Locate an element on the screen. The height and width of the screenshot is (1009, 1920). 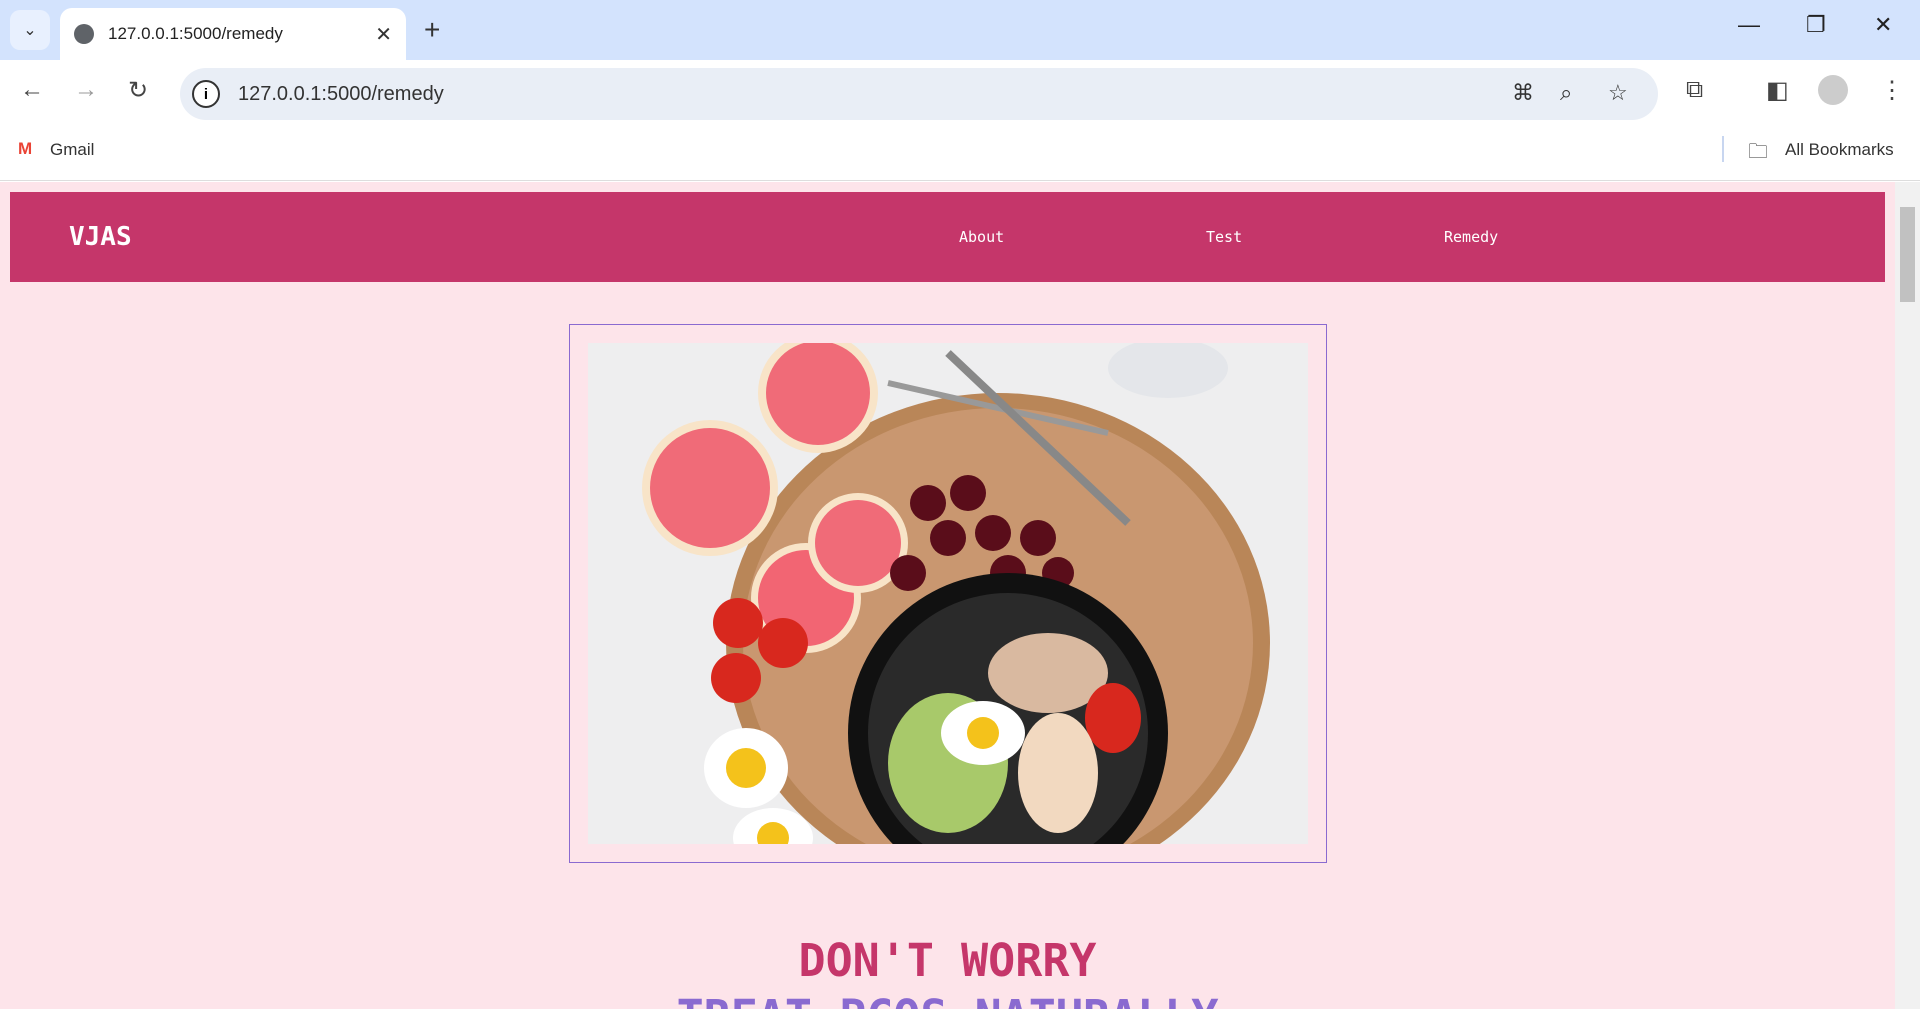
bookmark-gmail: Gmail is located at coordinates (72, 150).